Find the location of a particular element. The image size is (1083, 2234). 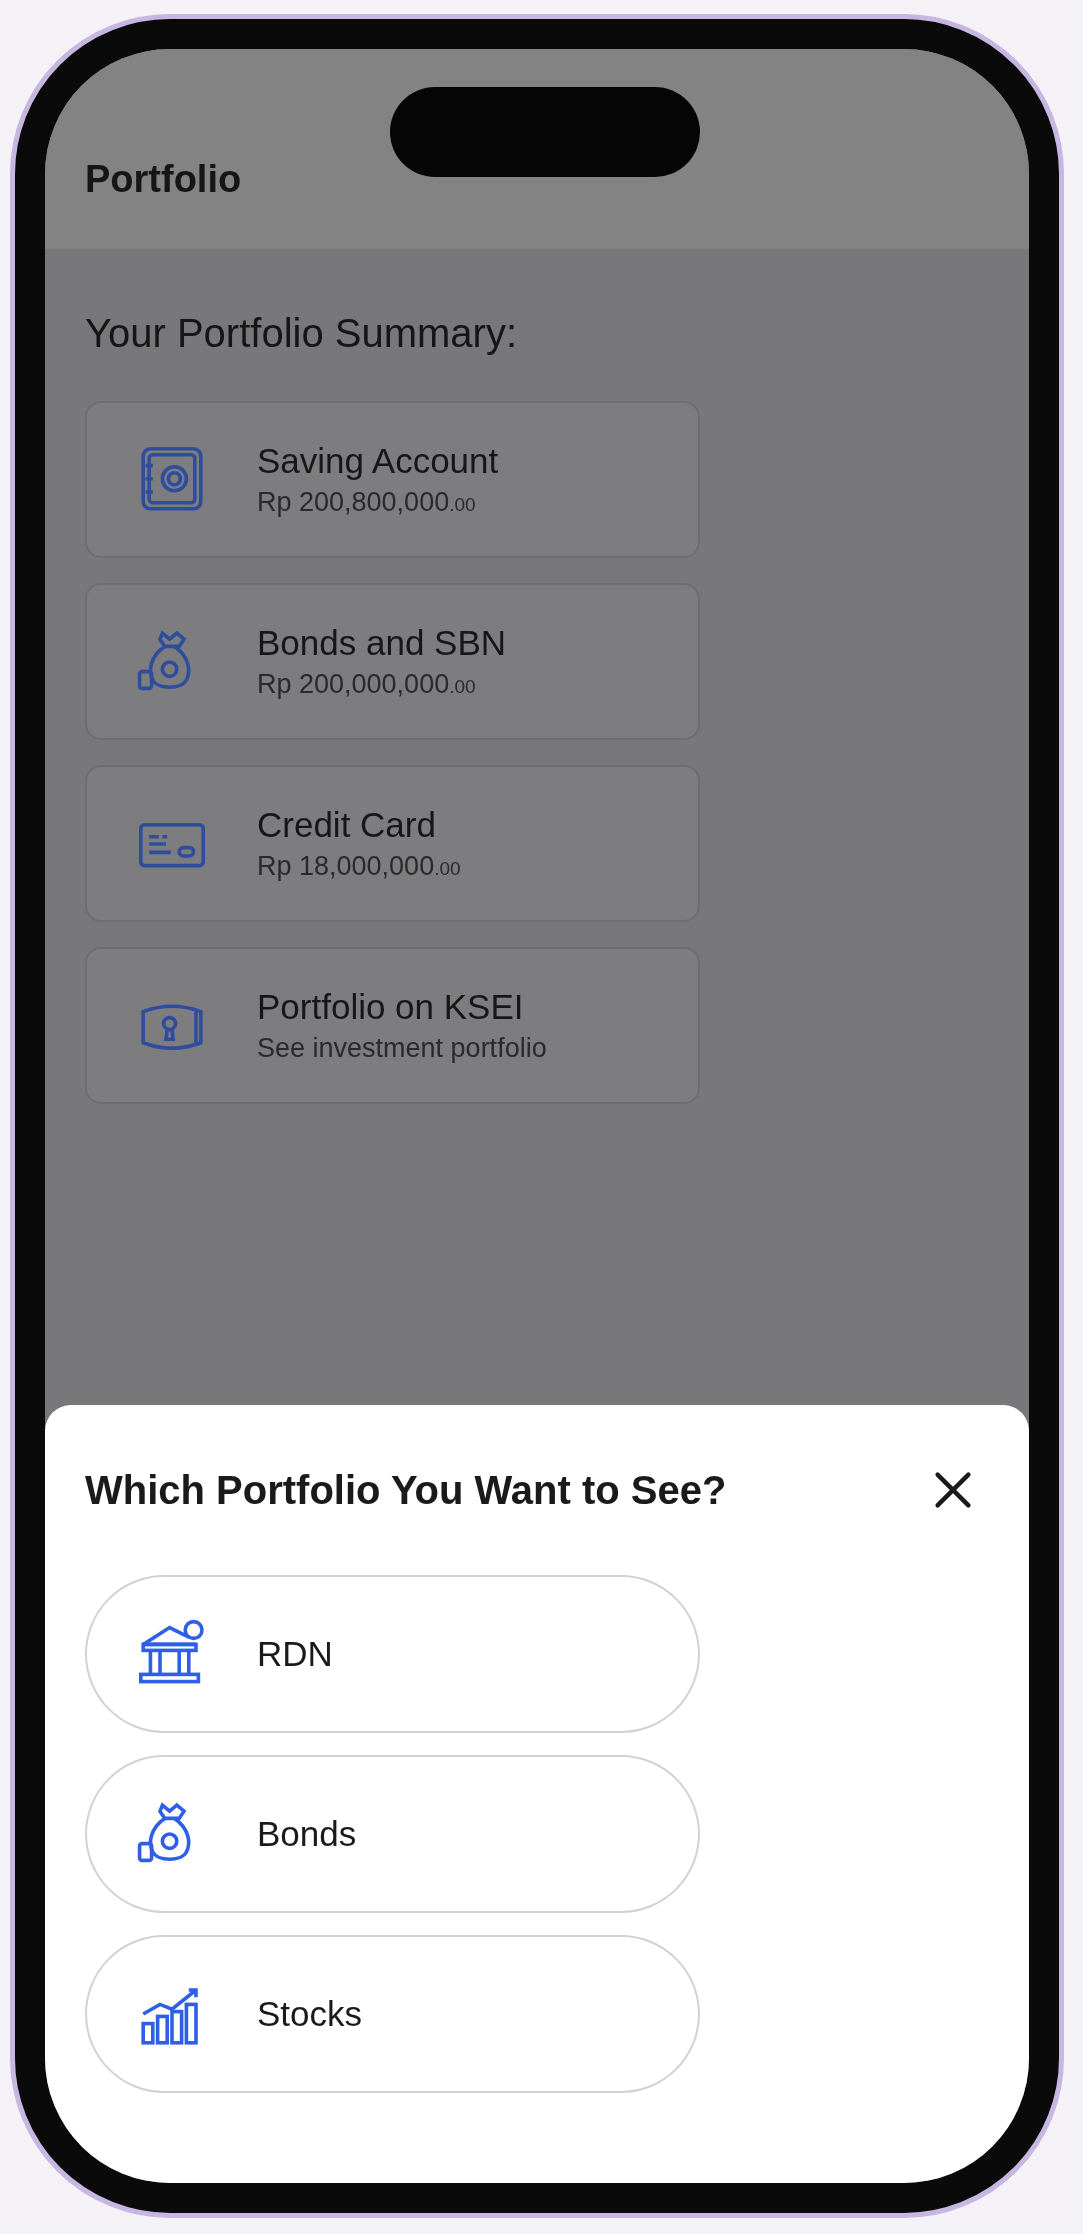

card-amount: See investment portfolio is located at coordinates (402, 1048).